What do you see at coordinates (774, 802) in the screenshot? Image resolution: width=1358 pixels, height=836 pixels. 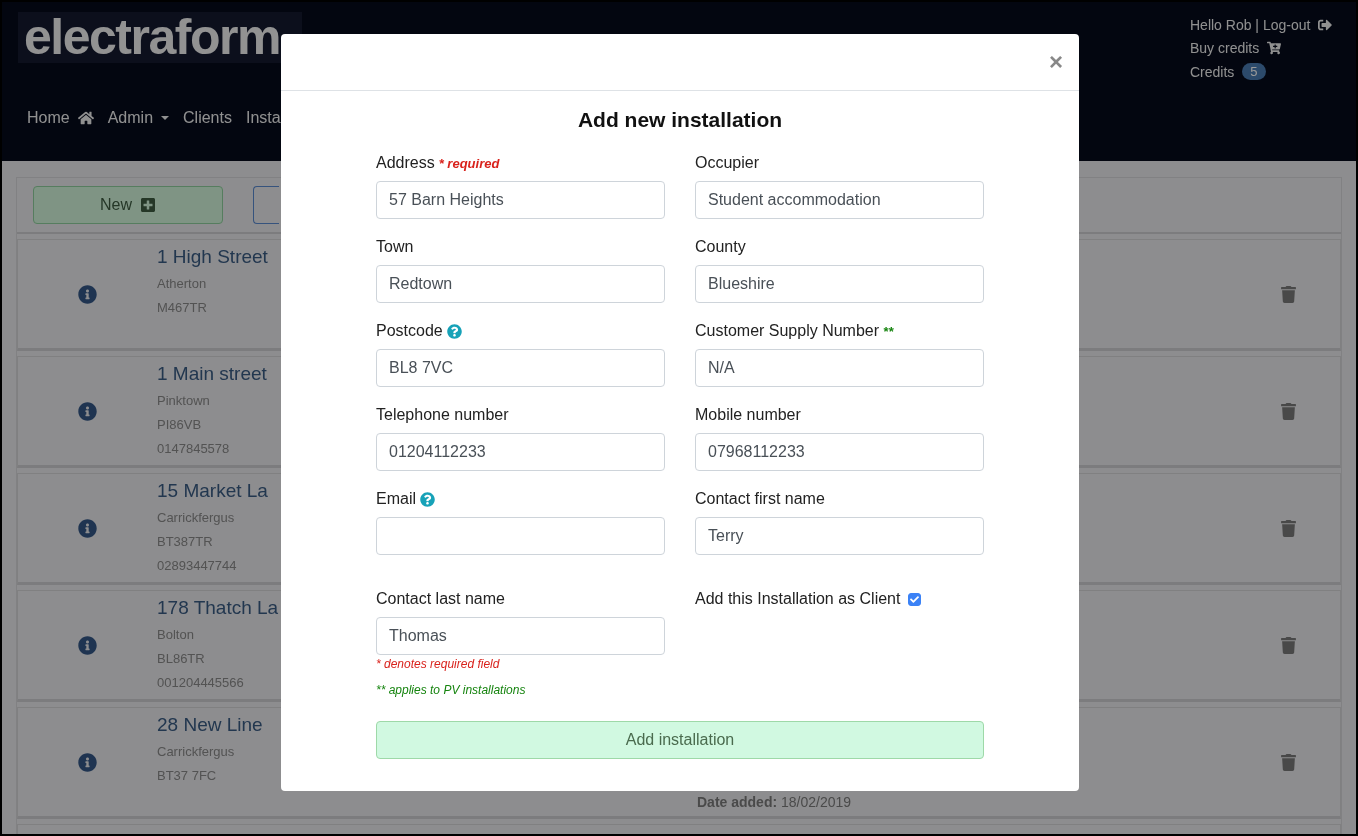 I see `date-added: Date added: 18/02/2019` at bounding box center [774, 802].